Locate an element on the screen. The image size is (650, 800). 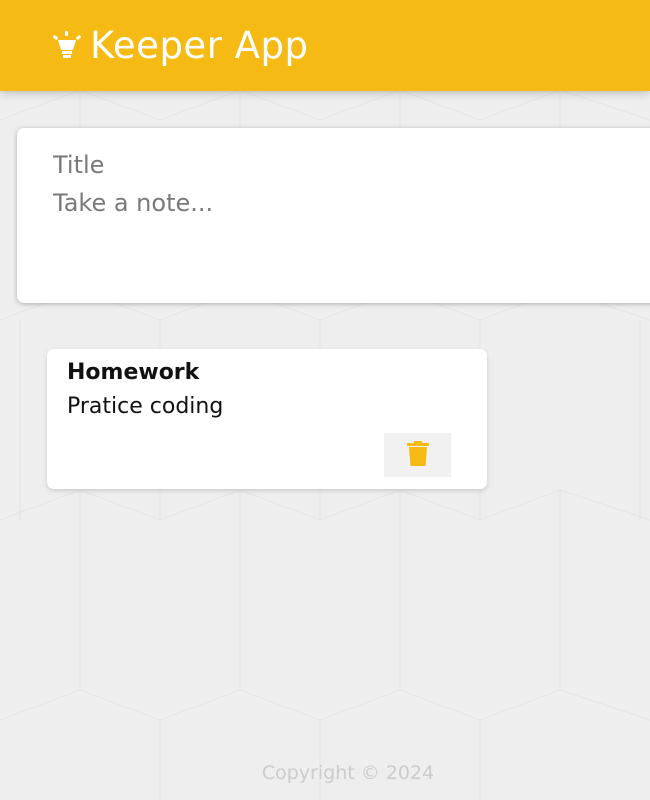
note-content-input is located at coordinates (333, 205).